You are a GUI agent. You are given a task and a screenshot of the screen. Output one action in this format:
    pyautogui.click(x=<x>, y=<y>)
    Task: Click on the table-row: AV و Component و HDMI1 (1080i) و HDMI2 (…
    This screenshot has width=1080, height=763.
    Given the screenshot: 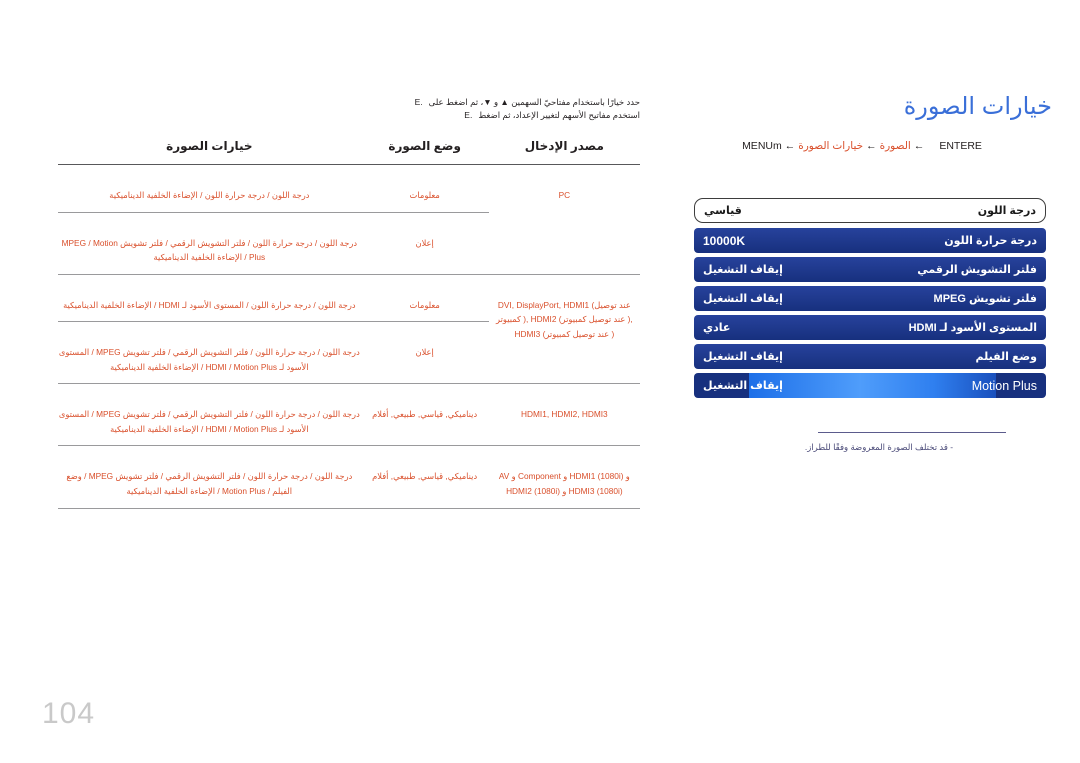 What is the action you would take?
    pyautogui.click(x=349, y=485)
    